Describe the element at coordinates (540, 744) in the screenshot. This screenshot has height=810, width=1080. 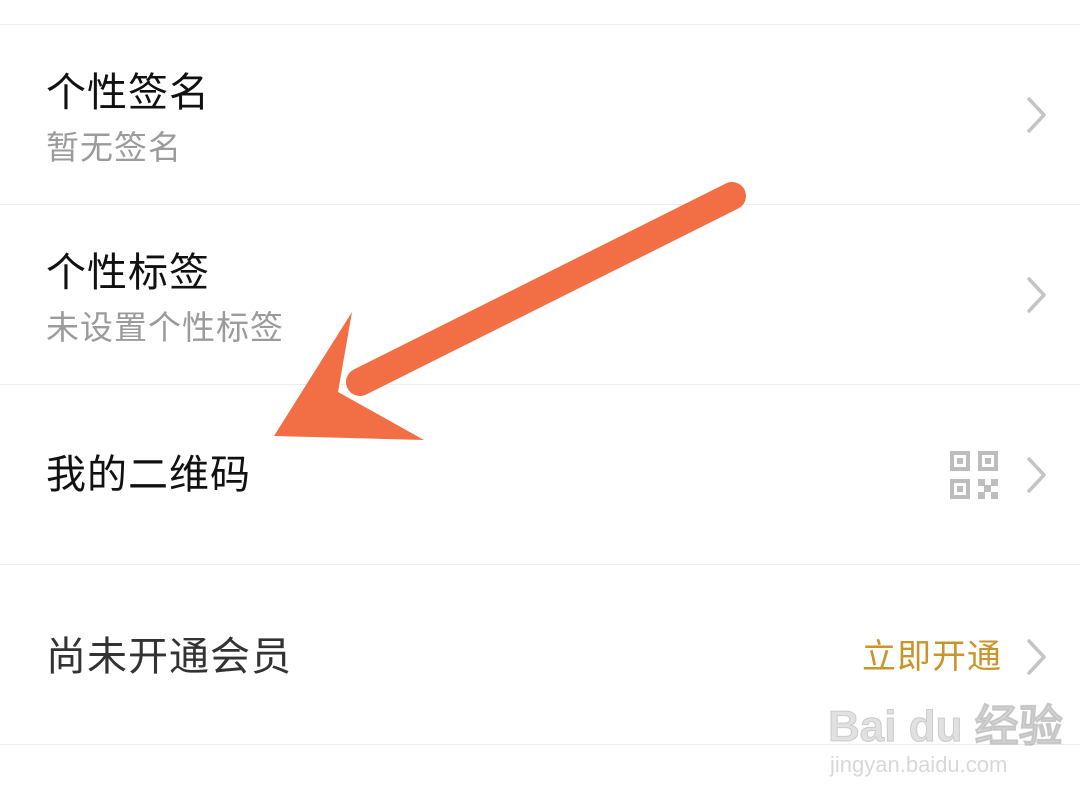
I see `divider` at that location.